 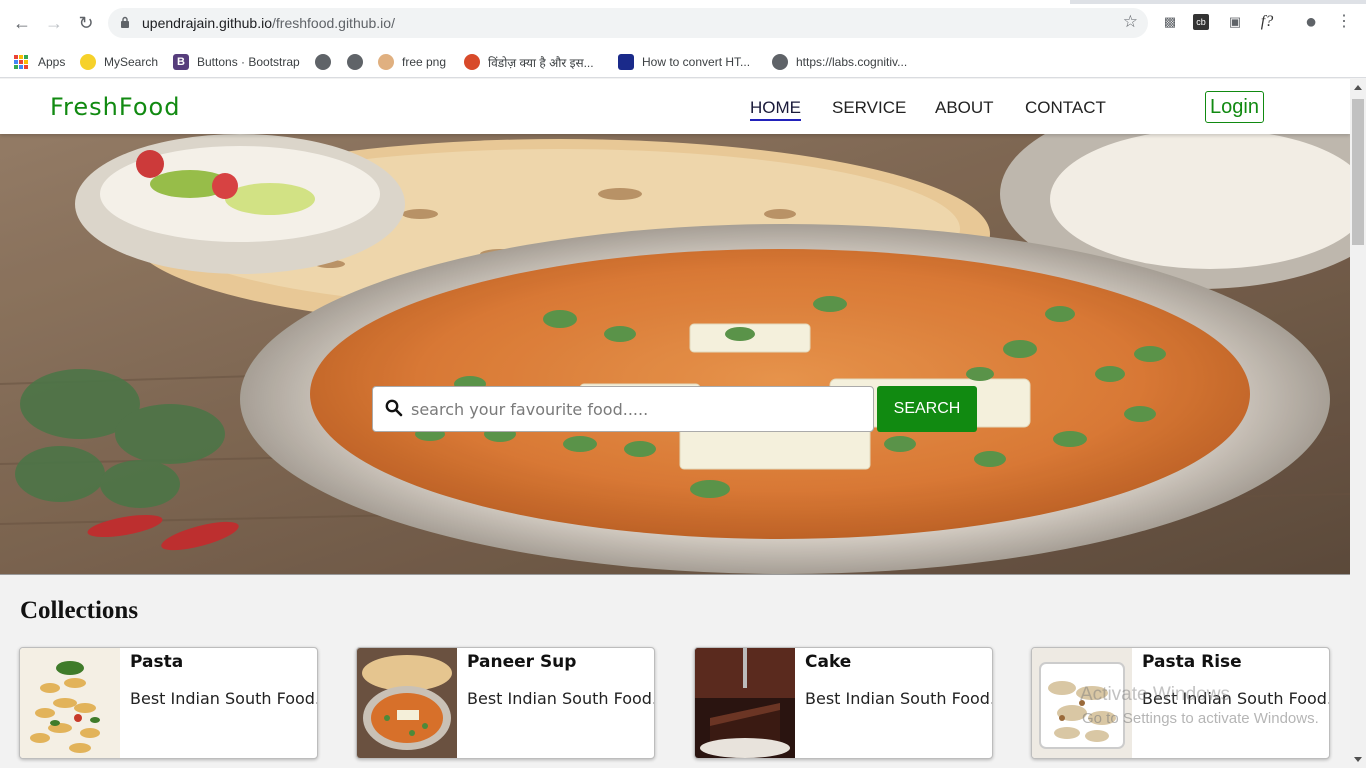 What do you see at coordinates (394, 408) in the screenshot?
I see `search-icon` at bounding box center [394, 408].